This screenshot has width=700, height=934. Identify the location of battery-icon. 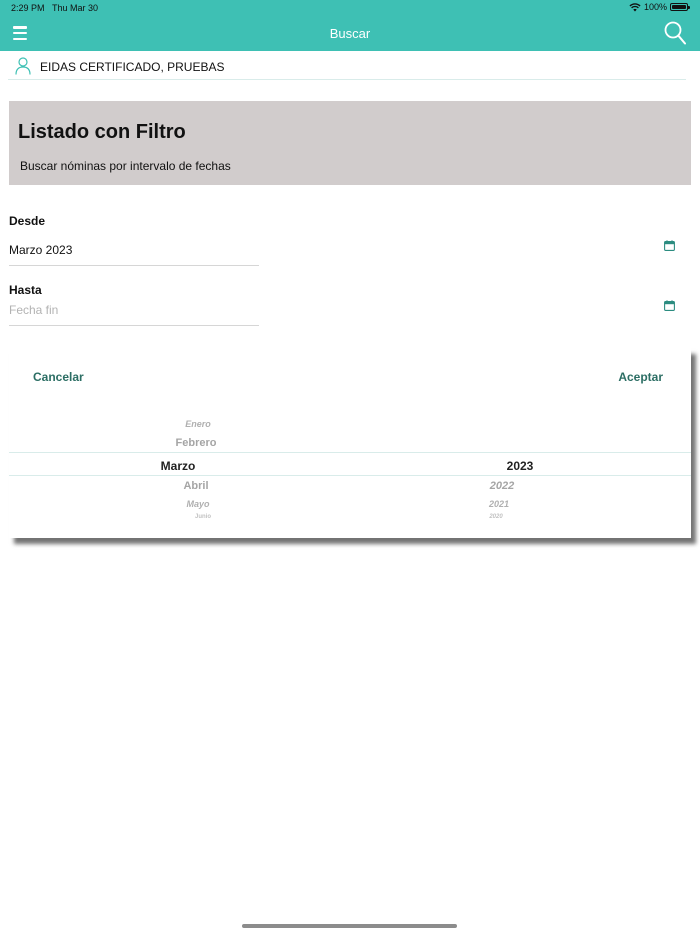
(680, 7).